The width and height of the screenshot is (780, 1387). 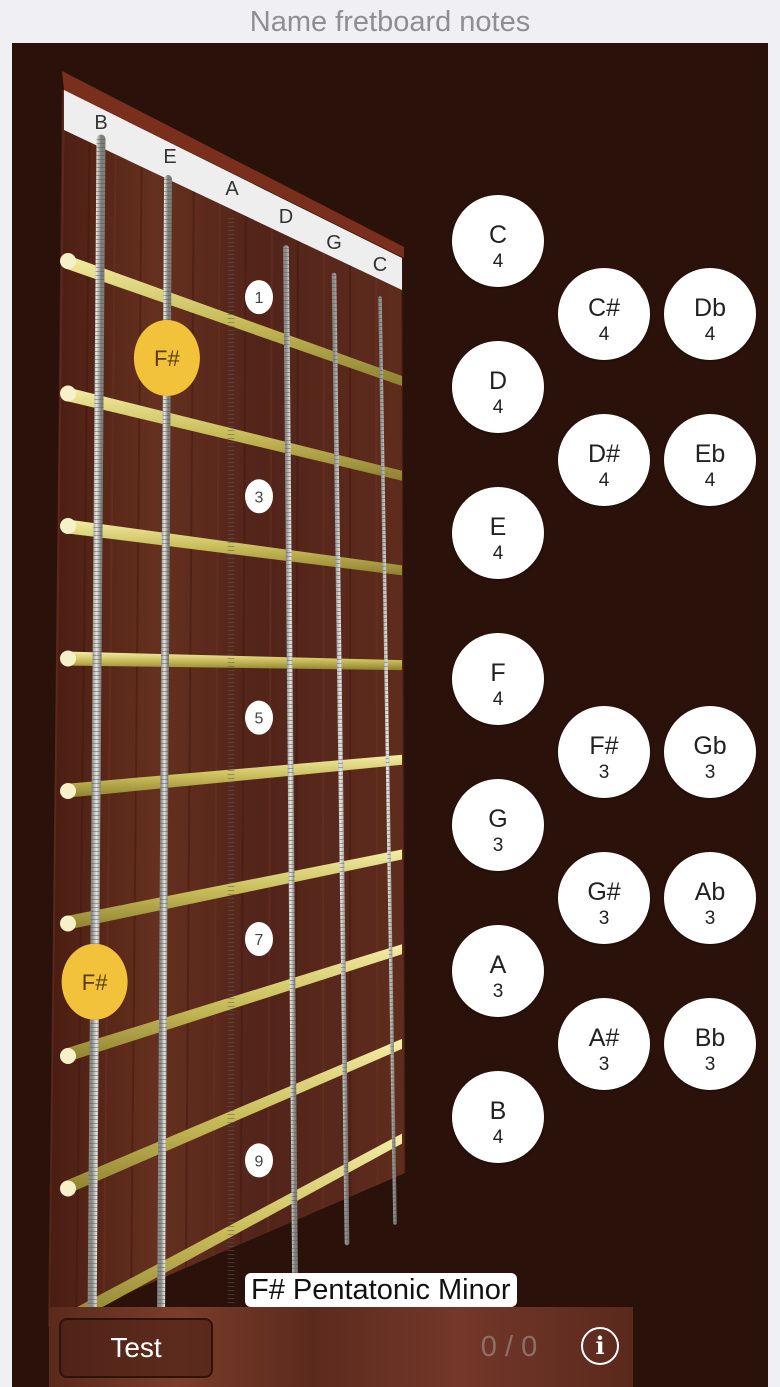 I want to click on note-button-a: A3, so click(x=498, y=971).